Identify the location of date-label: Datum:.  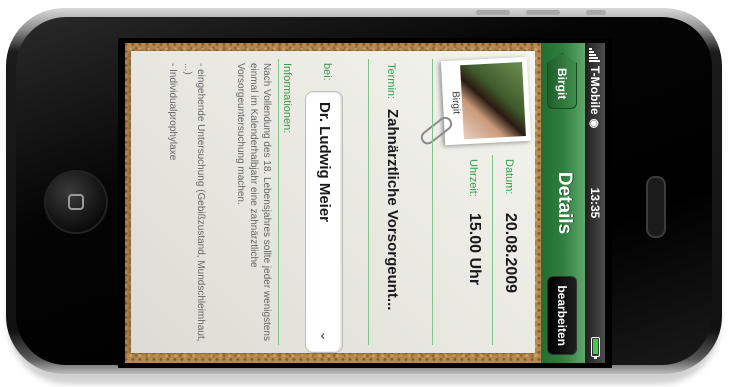
(509, 177).